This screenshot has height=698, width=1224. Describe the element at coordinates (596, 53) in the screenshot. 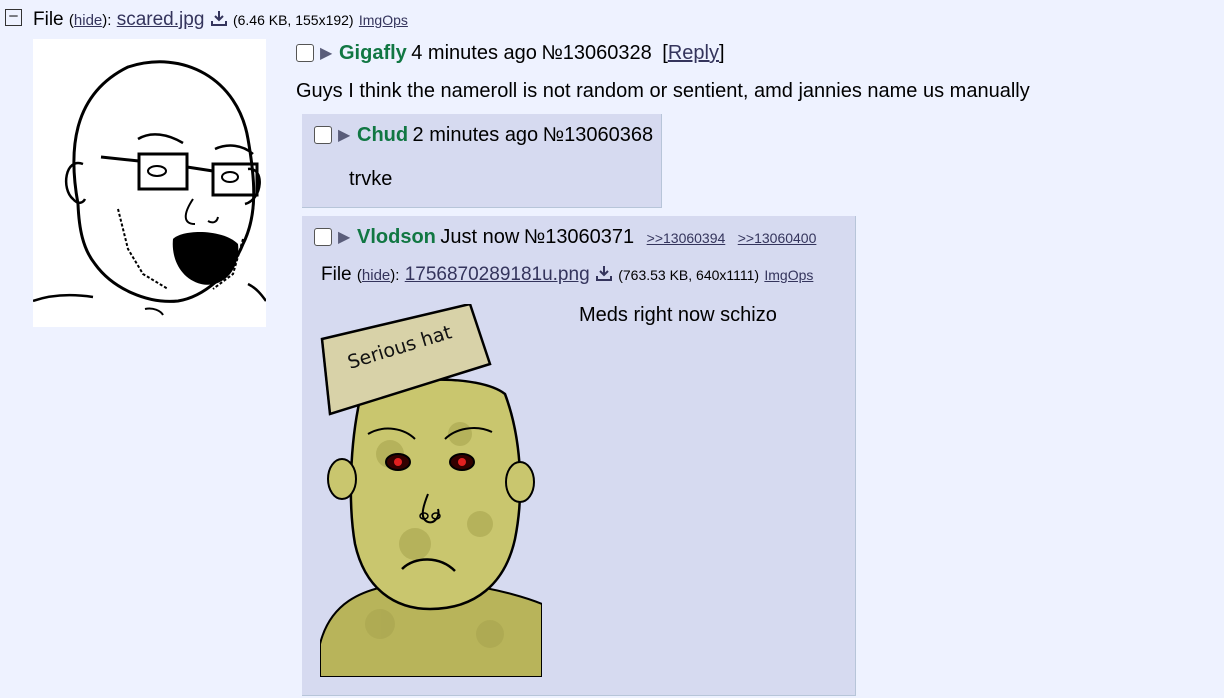

I see `op-post-number: №13060328` at that location.